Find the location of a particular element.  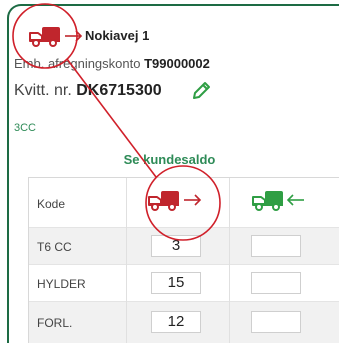

annotation-connector-line is located at coordinates (111, 118).